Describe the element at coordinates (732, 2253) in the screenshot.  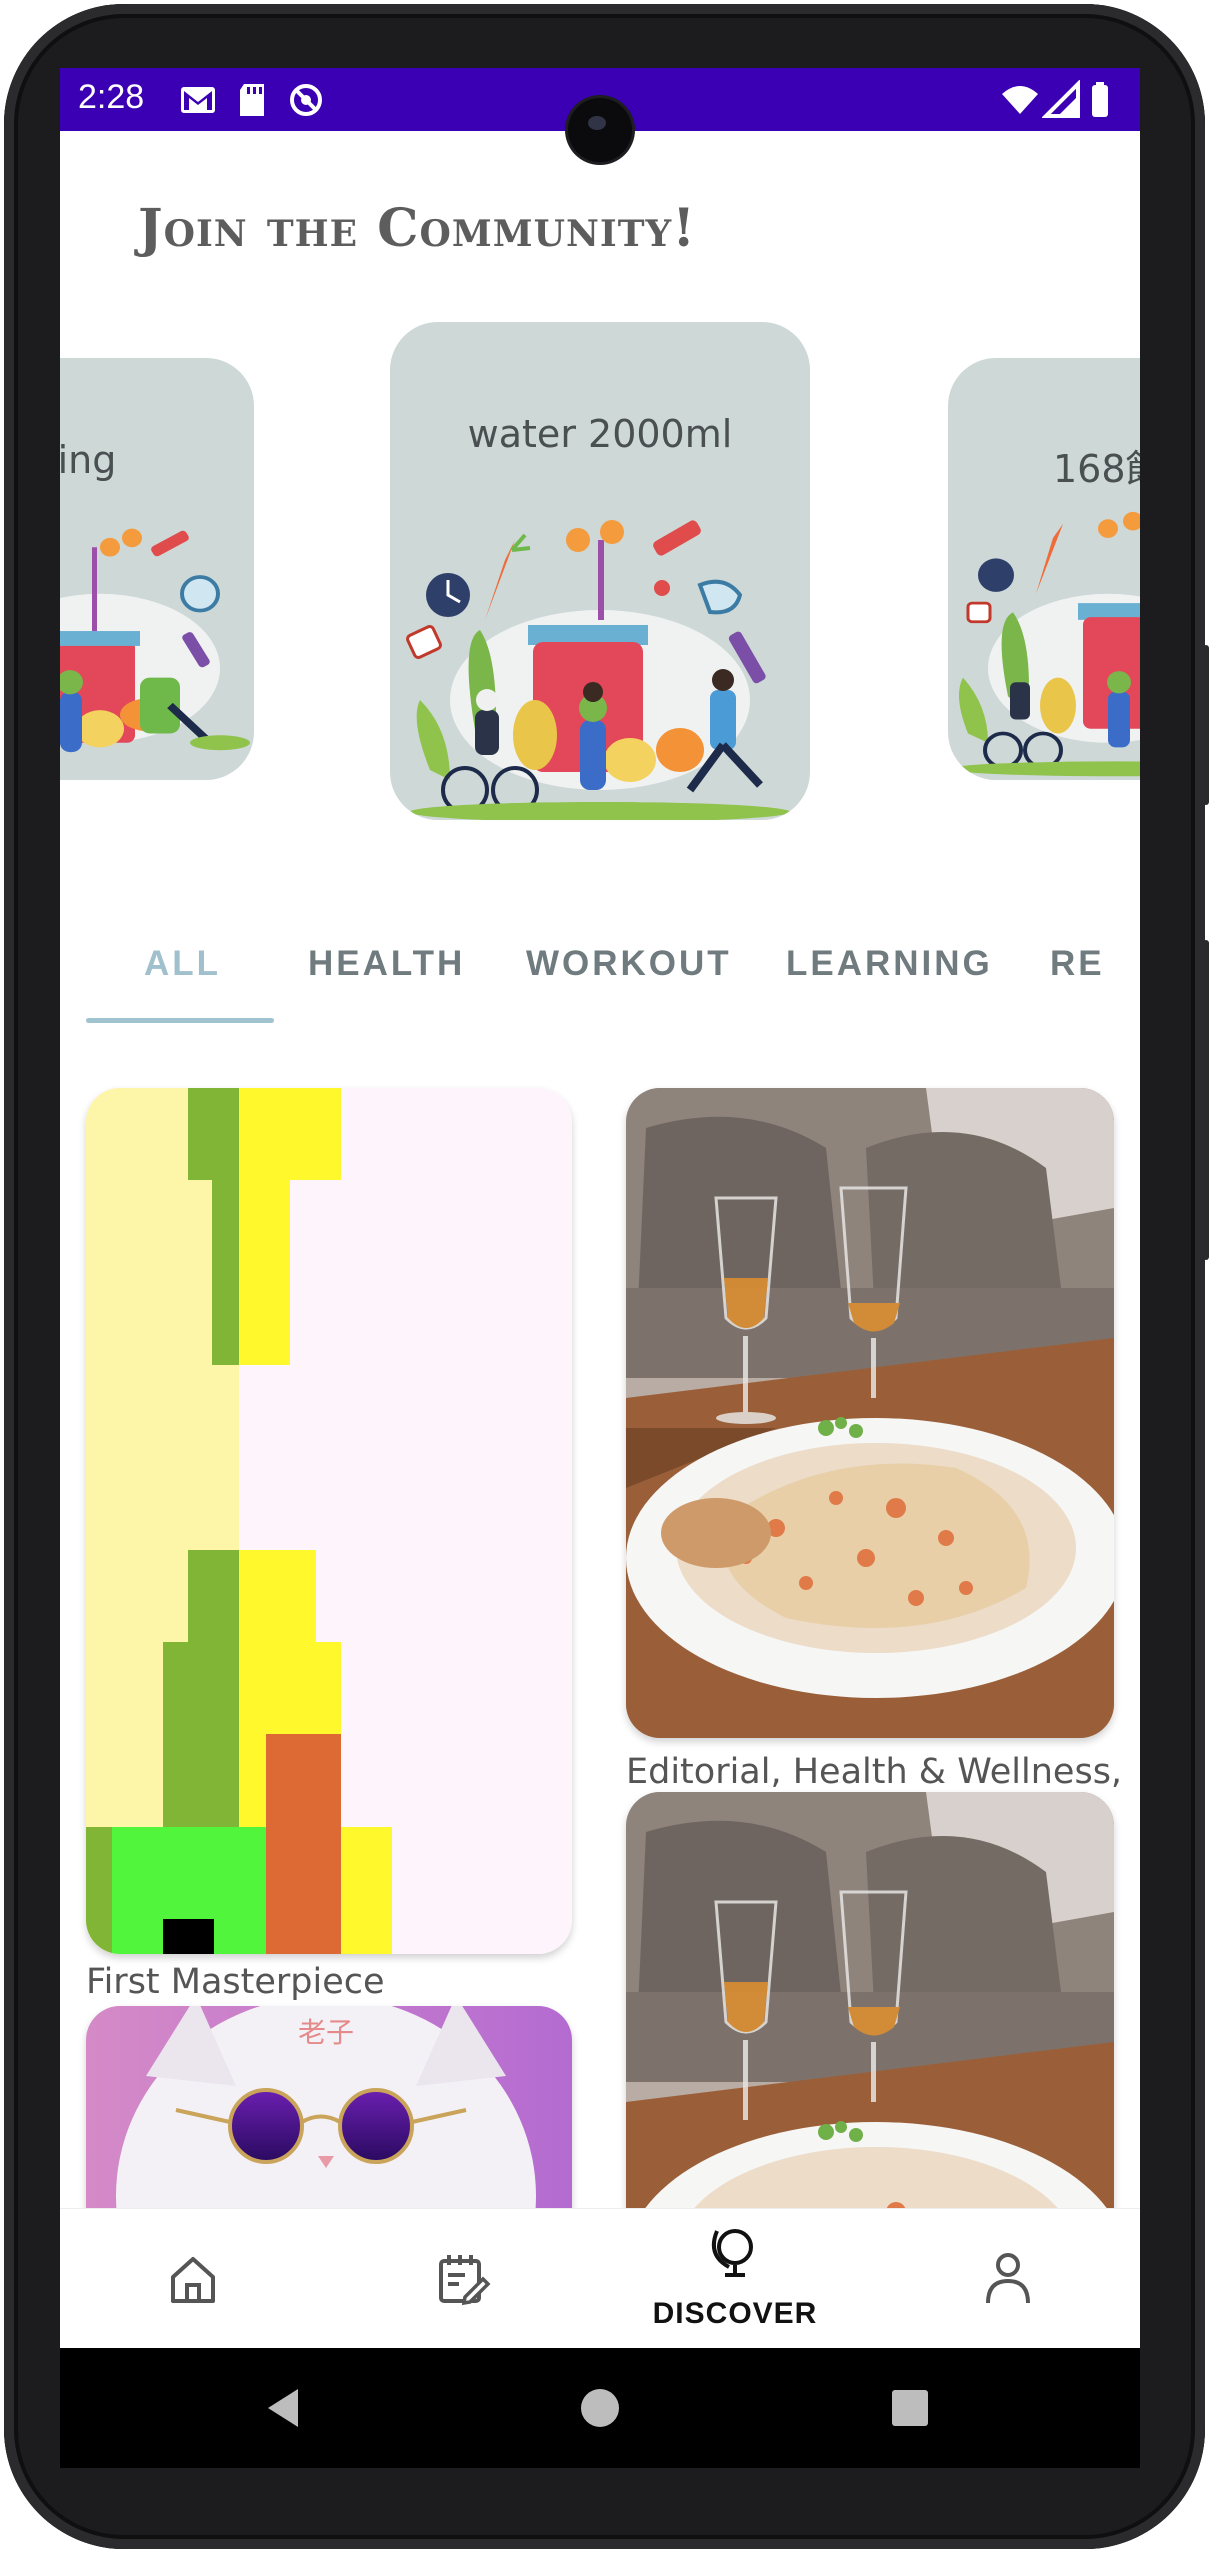
I see `discover-globe-icon` at that location.